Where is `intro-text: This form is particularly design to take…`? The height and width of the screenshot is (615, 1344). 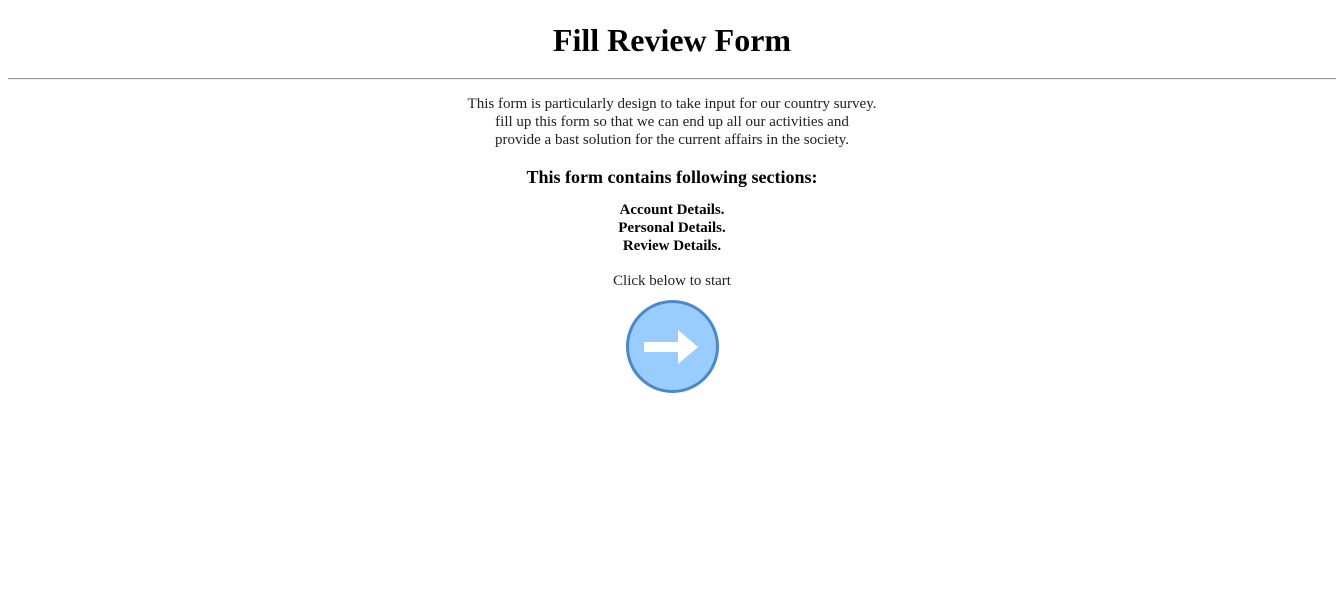 intro-text: This form is particularly design to take… is located at coordinates (672, 122).